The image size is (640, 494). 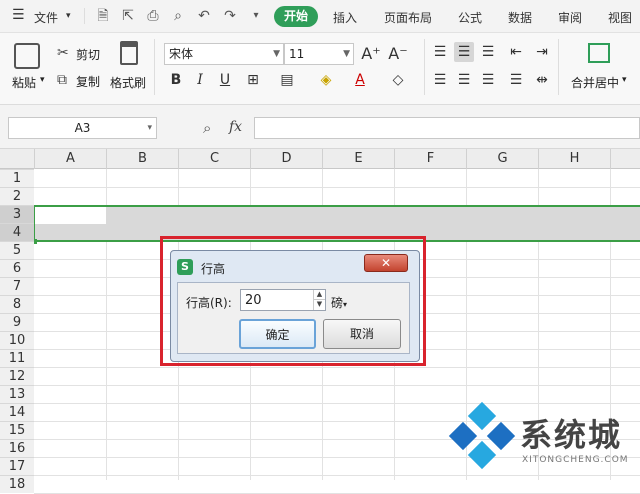 What do you see at coordinates (256, 16) in the screenshot?
I see `customize-icon: ▾` at bounding box center [256, 16].